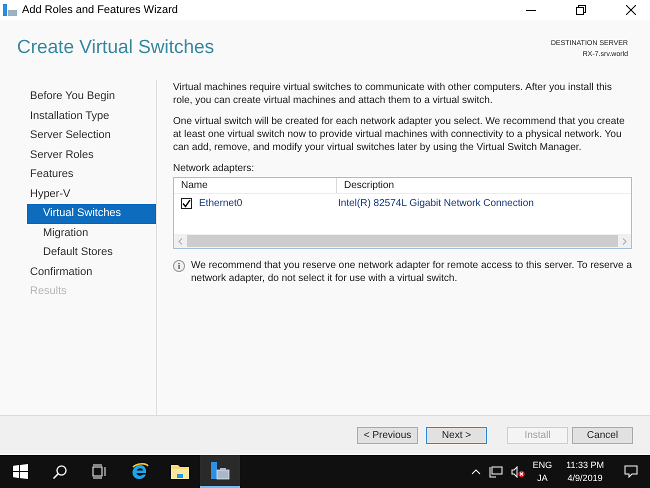 The image size is (650, 488). What do you see at coordinates (411, 272) in the screenshot?
I see `note-text: We recommend that you reserve one network adapter for remote access to this server. To reserve a network adapter, do not select it for use with a virtual switch.` at bounding box center [411, 272].